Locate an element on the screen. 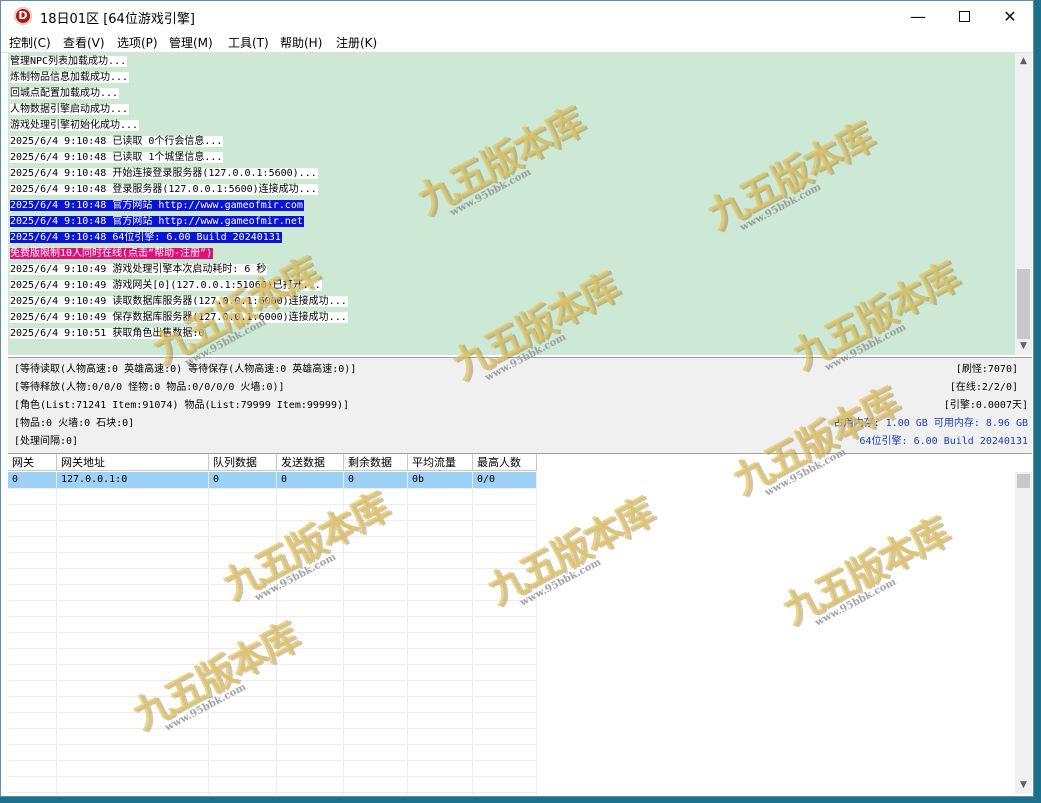 This screenshot has width=1041, height=803. cell-gateway: 0 is located at coordinates (32, 480).